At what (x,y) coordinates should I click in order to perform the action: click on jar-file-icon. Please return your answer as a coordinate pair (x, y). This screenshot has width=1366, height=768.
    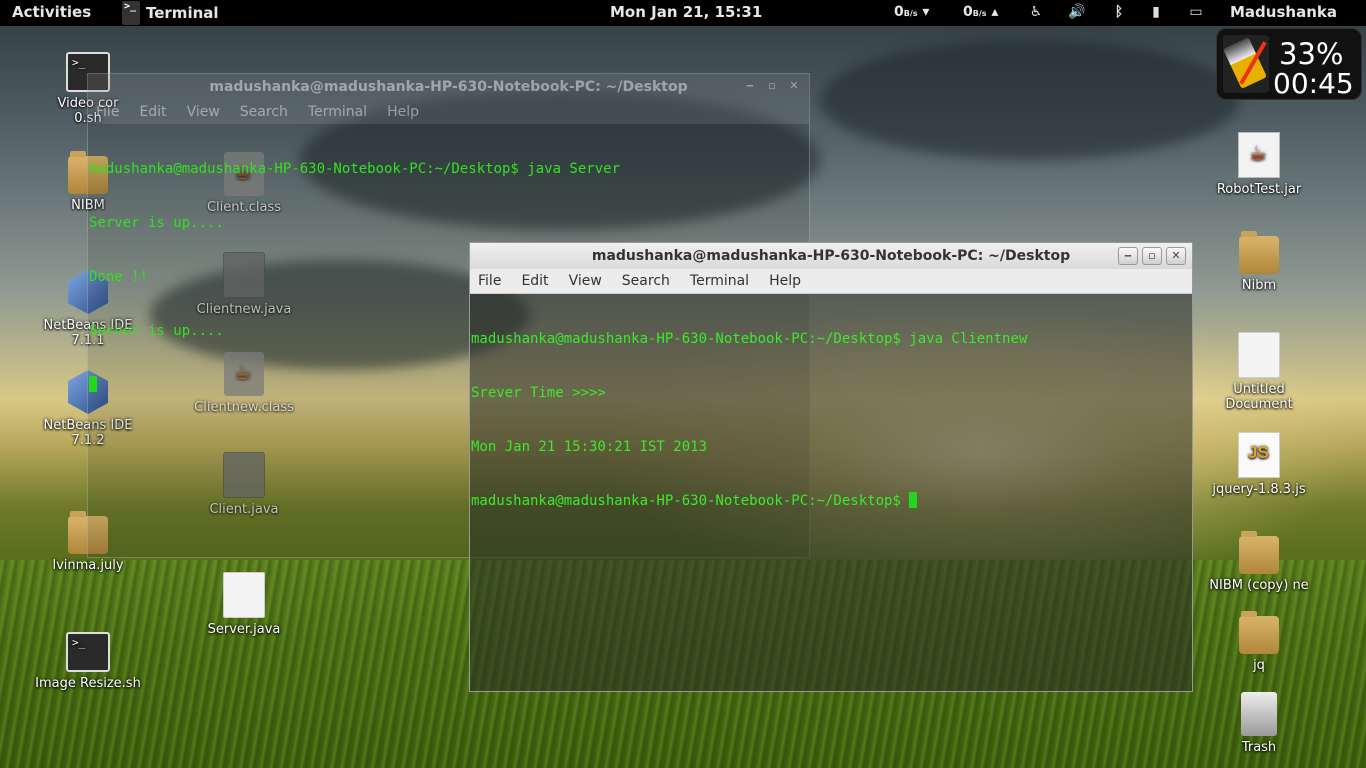
    Looking at the image, I should click on (1259, 155).